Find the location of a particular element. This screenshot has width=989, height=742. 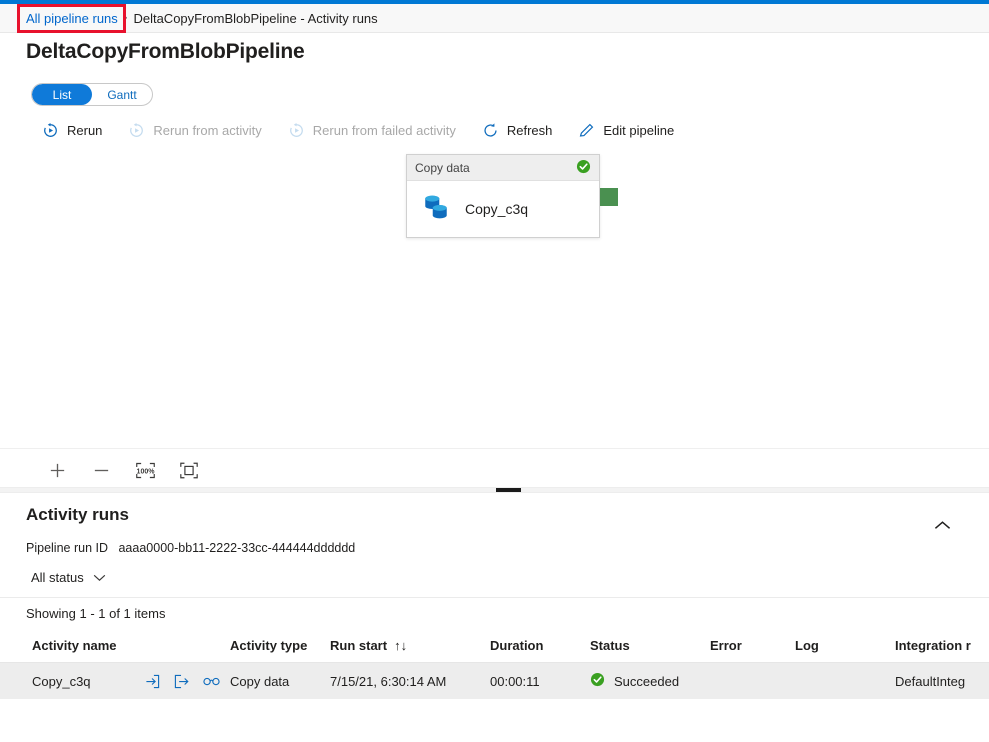

svg-text: 100% is located at coordinates (145, 471).